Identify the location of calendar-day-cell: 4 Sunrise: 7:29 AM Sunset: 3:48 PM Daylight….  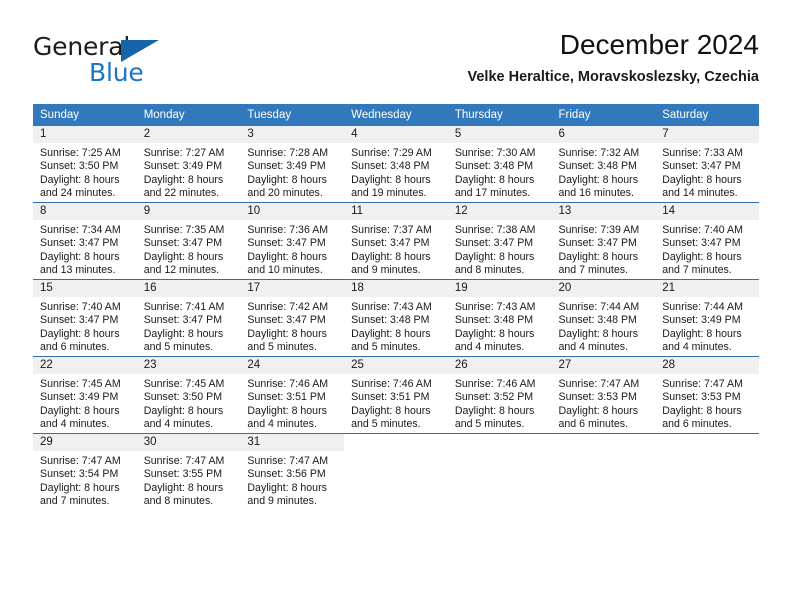
(396, 164).